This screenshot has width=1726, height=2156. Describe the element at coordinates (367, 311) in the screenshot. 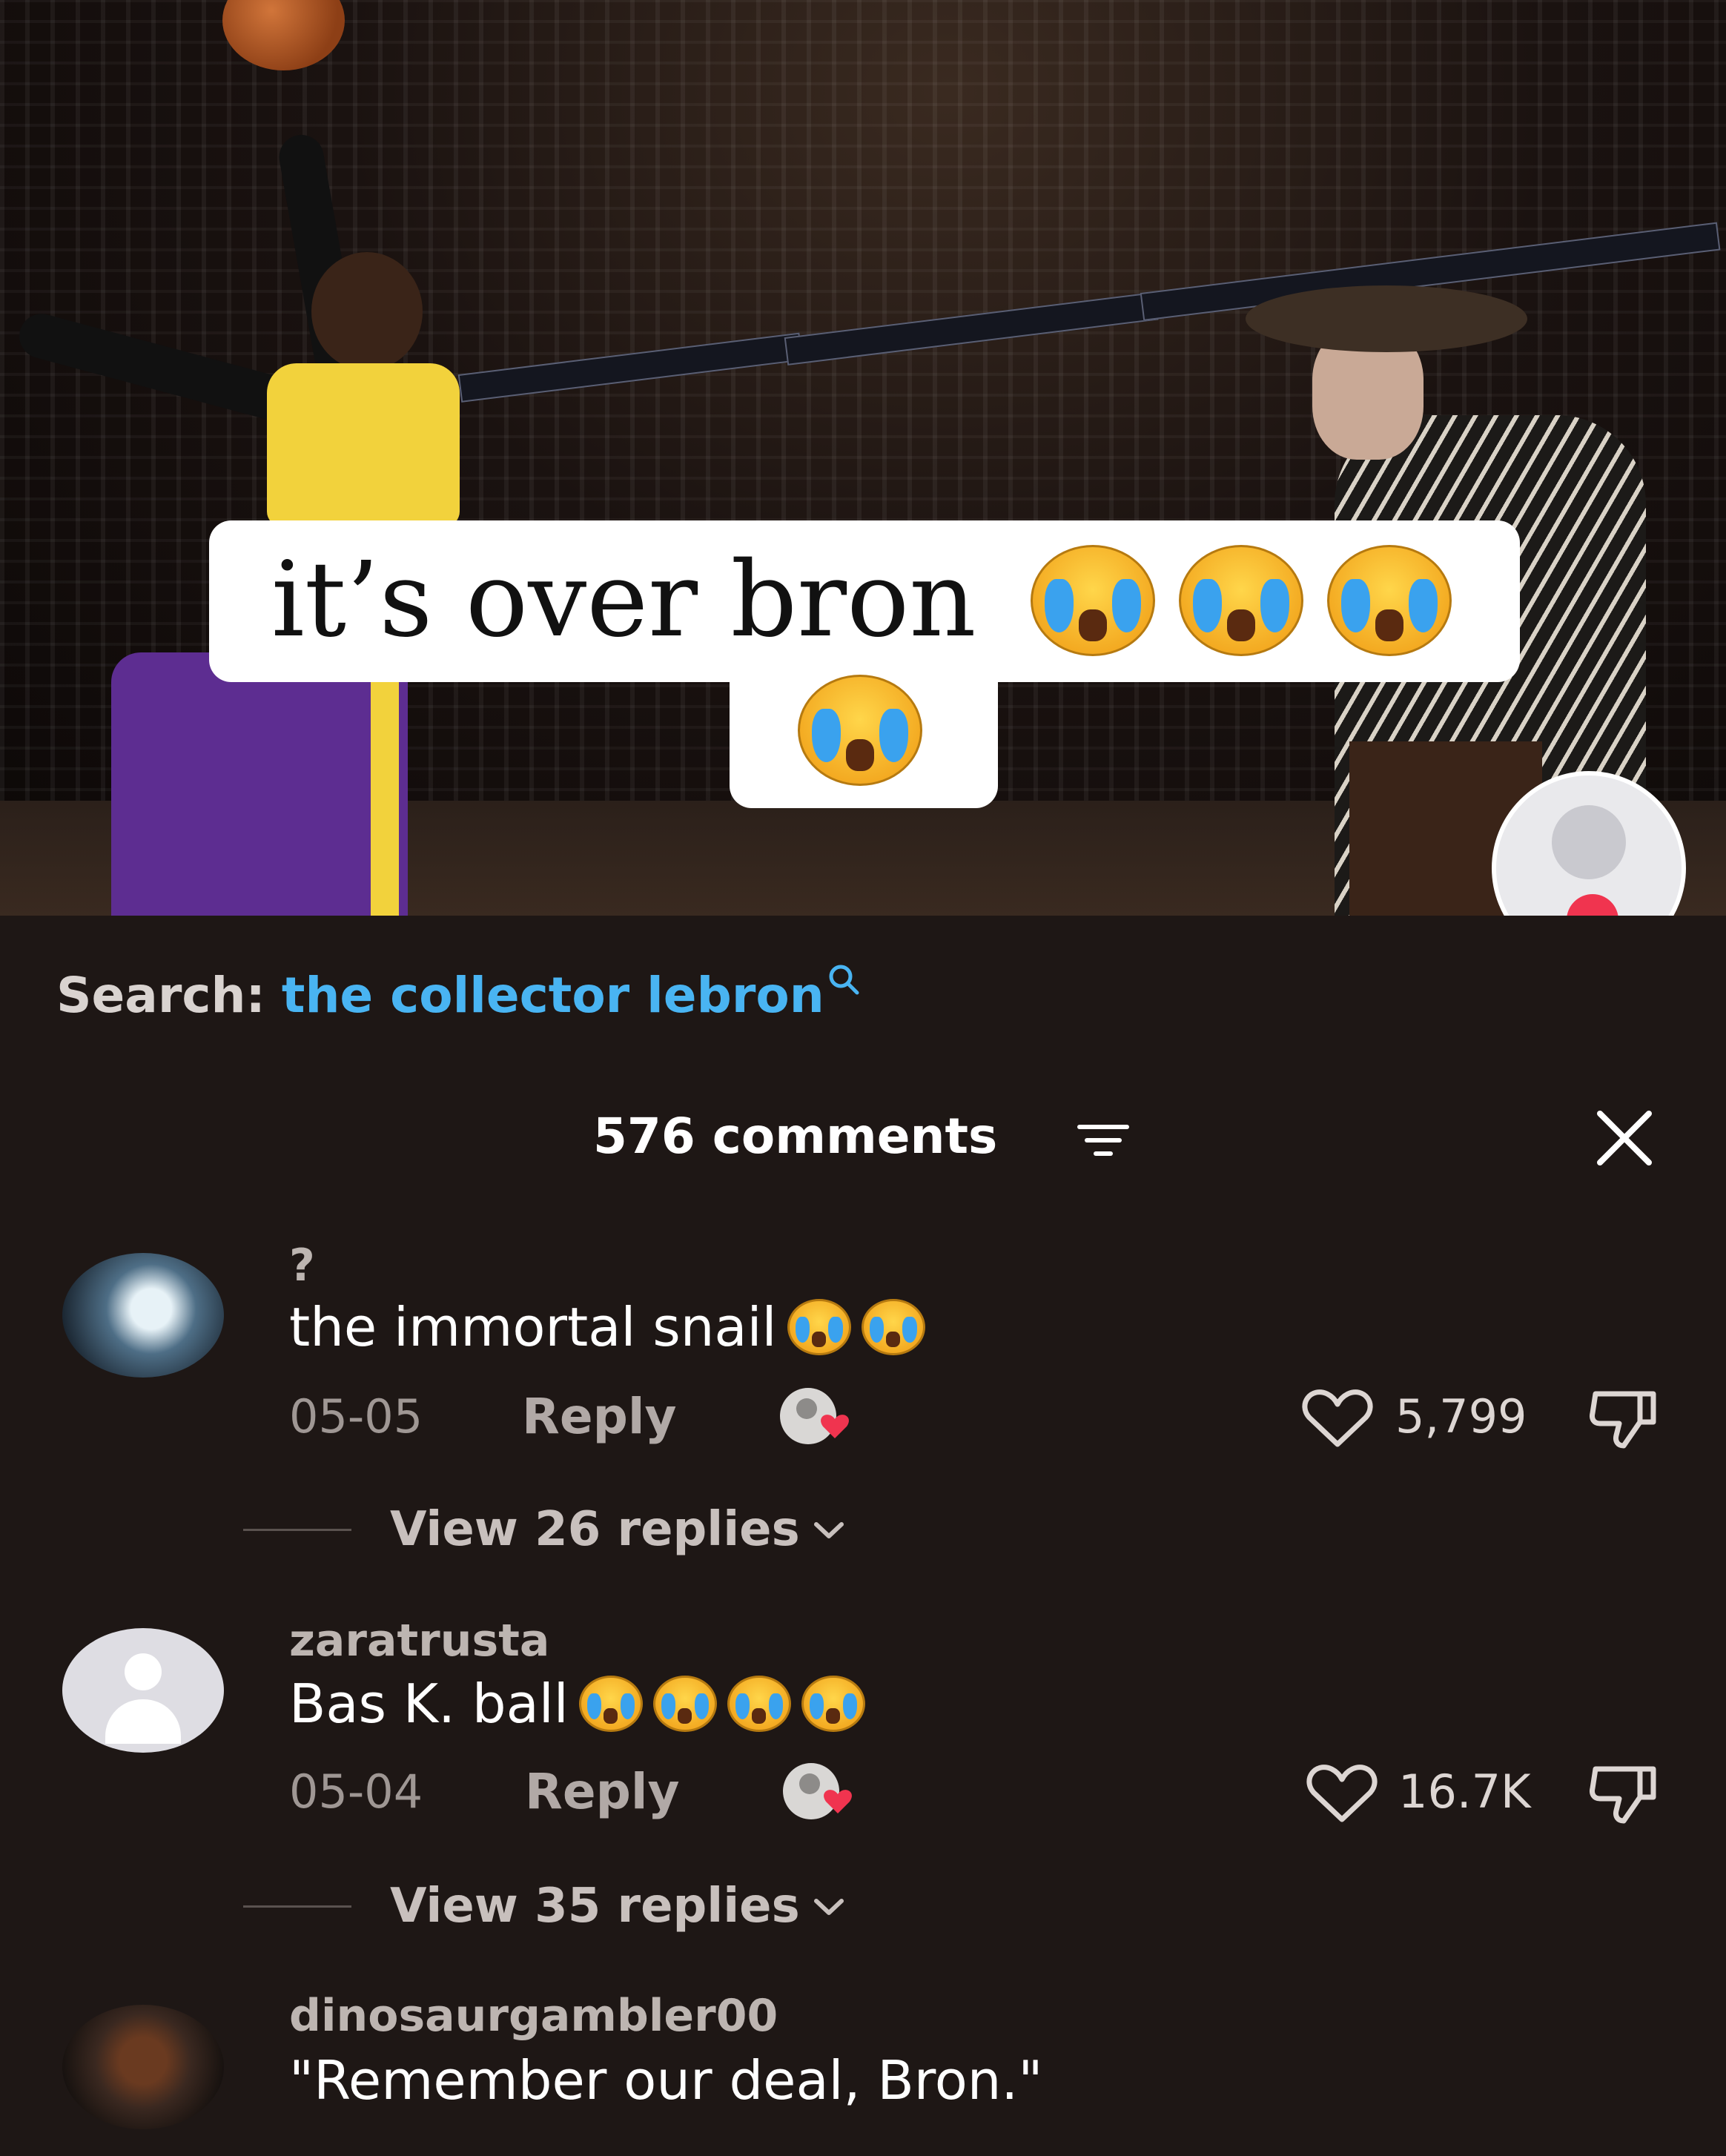

I see `player-head` at that location.